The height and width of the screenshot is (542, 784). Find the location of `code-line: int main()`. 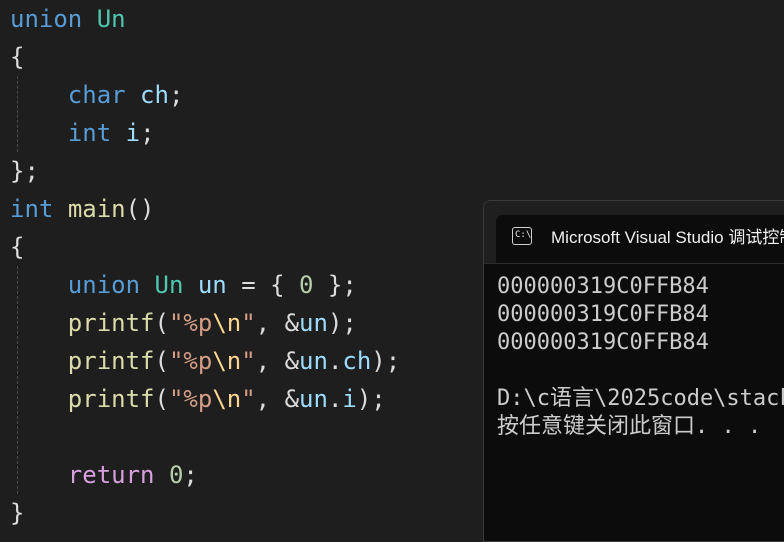

code-line: int main() is located at coordinates (82, 209).